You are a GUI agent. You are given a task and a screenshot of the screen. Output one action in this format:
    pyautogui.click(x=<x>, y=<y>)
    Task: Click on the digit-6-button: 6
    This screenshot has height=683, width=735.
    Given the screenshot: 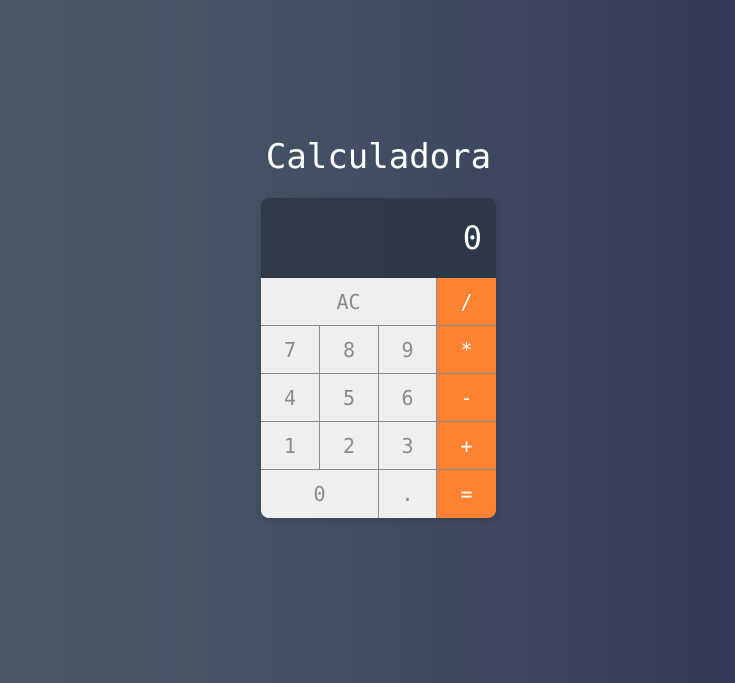 What is the action you would take?
    pyautogui.click(x=408, y=398)
    